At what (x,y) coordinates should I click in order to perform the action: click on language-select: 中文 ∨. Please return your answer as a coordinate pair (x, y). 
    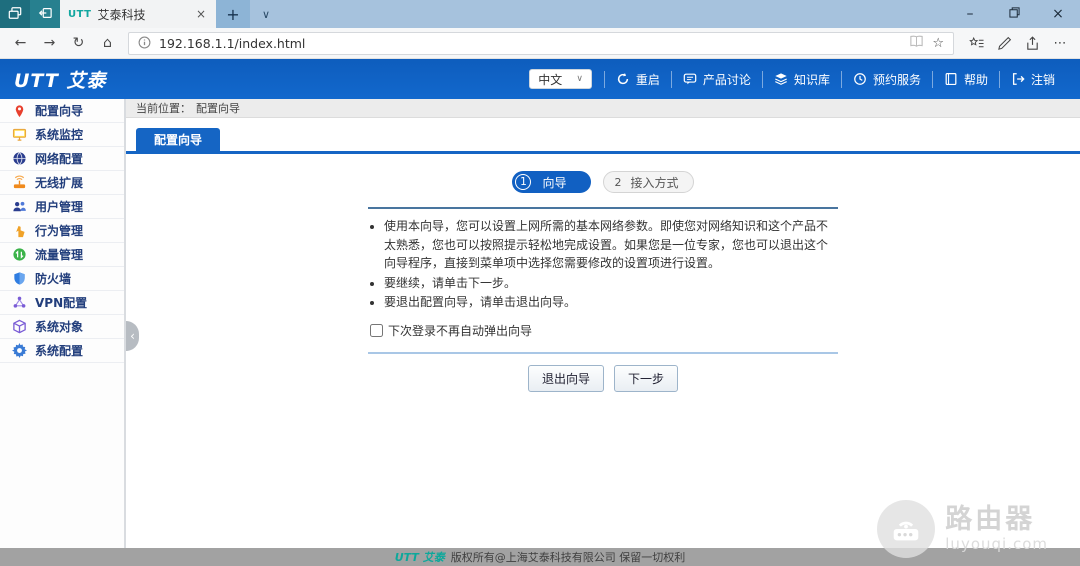
    Looking at the image, I should click on (560, 79).